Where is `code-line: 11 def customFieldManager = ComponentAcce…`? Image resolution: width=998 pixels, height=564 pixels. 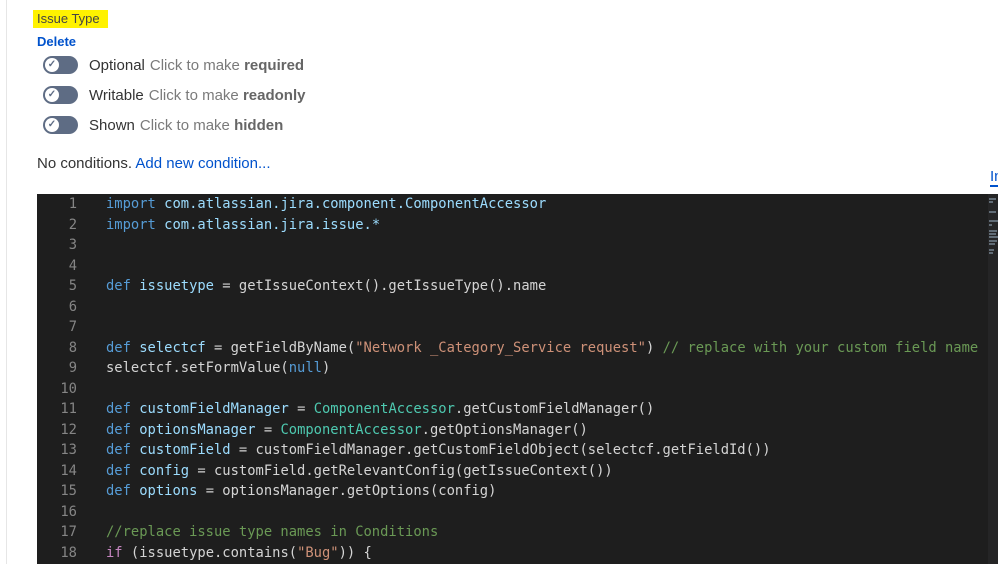 code-line: 11 def customFieldManager = ComponentAcce… is located at coordinates (345, 409).